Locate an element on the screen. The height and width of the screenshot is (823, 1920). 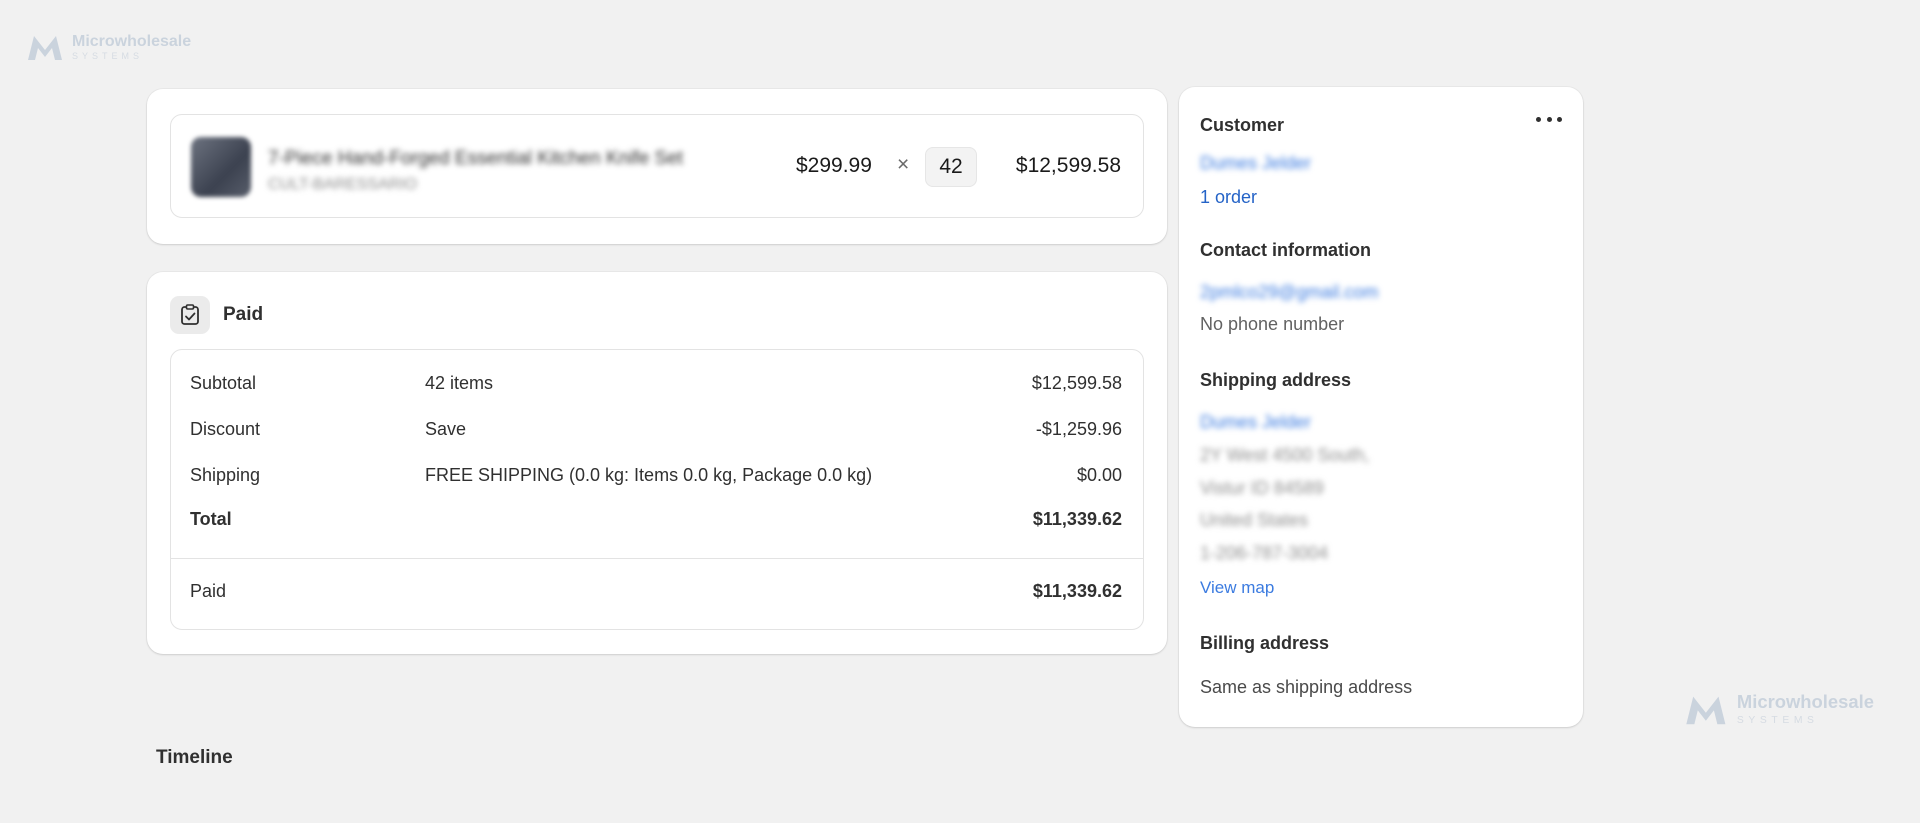
shipping-line2: Vistur ID 84589 is located at coordinates (1262, 488).